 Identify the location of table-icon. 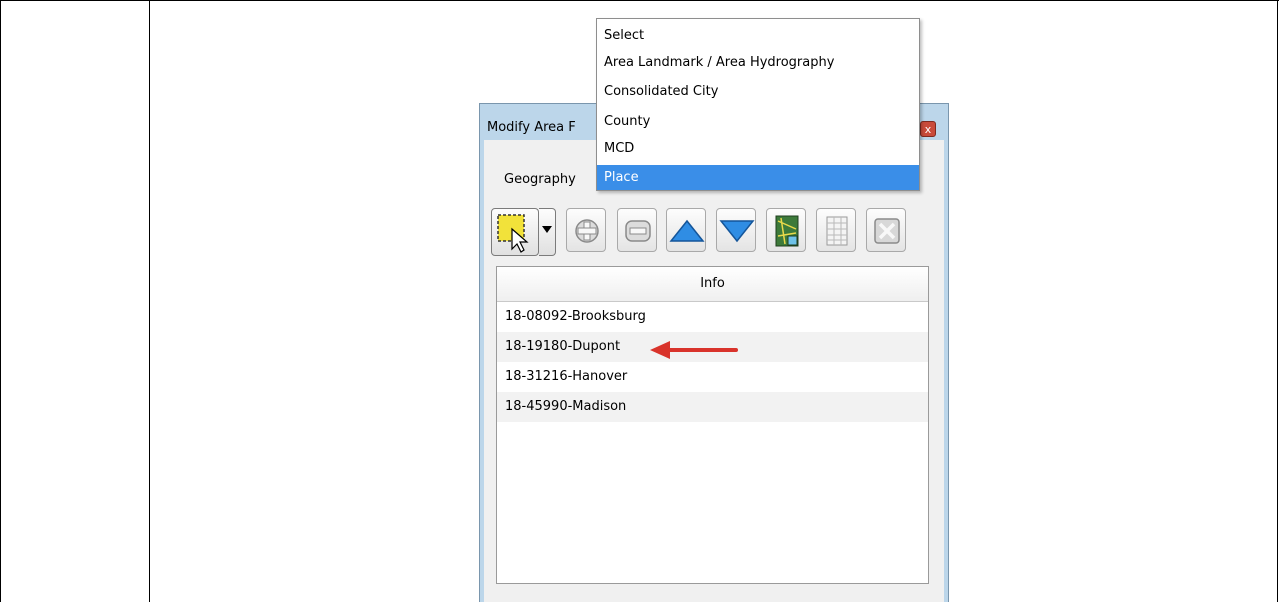
(837, 231).